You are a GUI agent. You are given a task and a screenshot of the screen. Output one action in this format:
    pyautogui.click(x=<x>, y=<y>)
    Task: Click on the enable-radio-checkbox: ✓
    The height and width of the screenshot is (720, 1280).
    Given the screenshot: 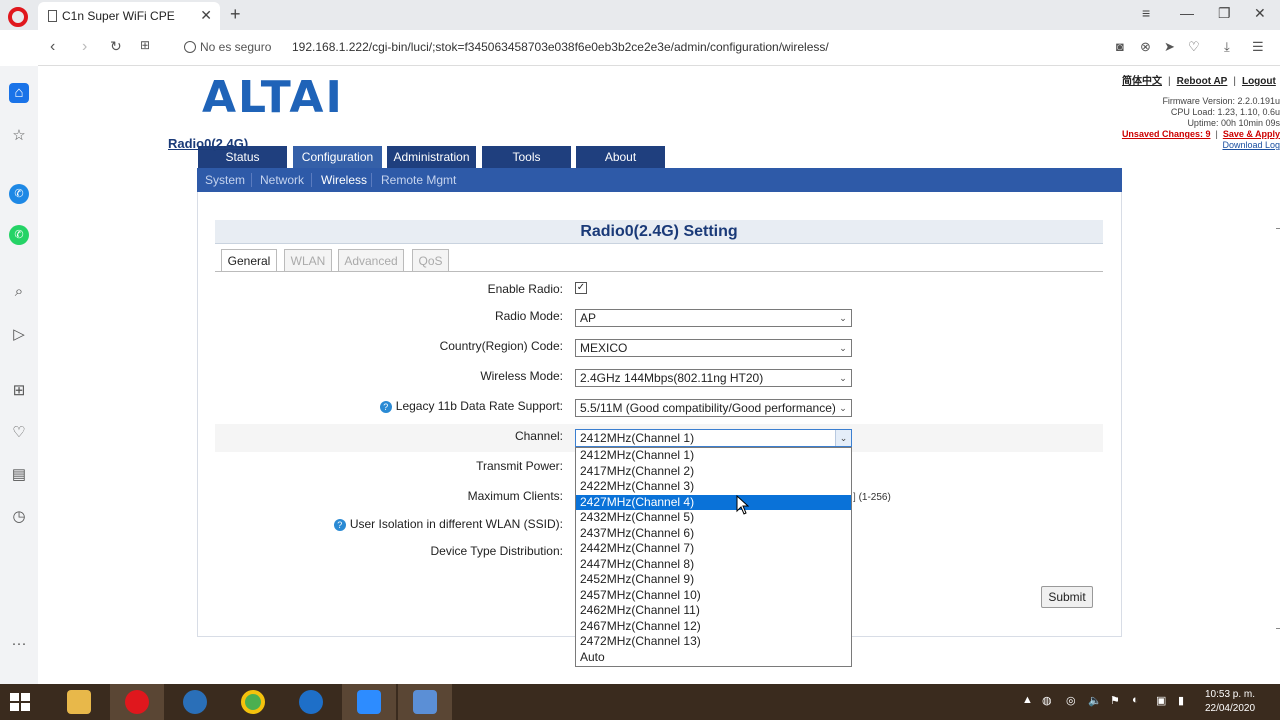 What is the action you would take?
    pyautogui.click(x=581, y=288)
    